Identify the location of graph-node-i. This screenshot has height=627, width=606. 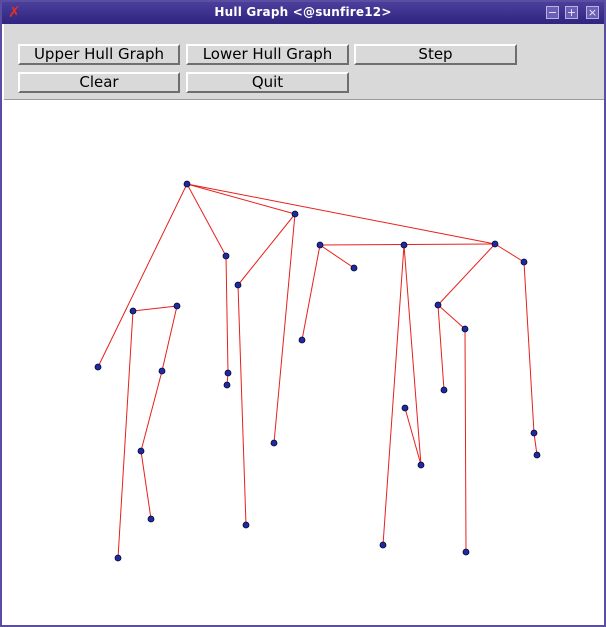
(227, 385).